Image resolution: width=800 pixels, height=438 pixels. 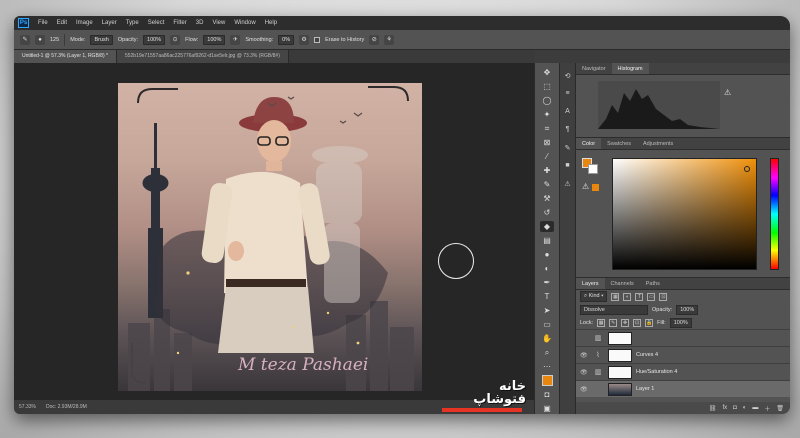 What do you see at coordinates (601, 322) in the screenshot?
I see `lock-transparent-icon: ▦` at bounding box center [601, 322].